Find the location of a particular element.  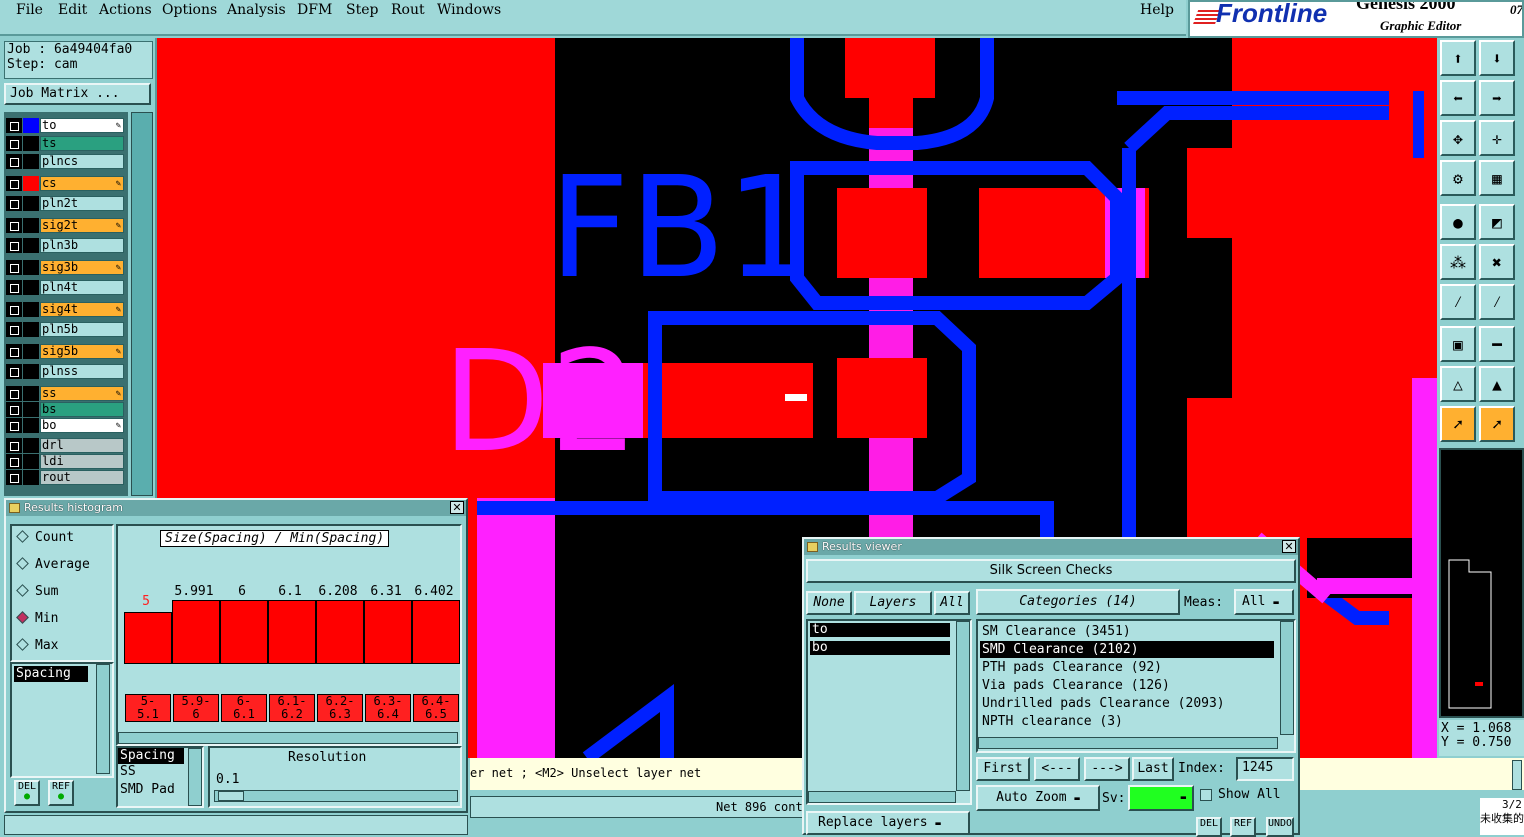

triangle2-icon: ▲ is located at coordinates (1497, 384).